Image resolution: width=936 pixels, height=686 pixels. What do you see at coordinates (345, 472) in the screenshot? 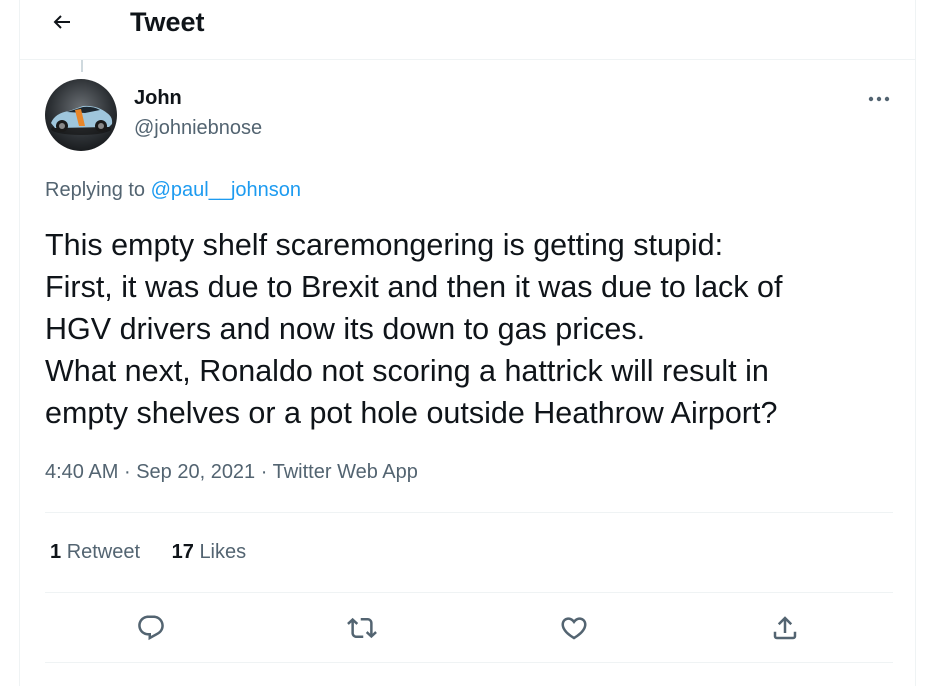
I see `tweet-source: Twitter Web App` at bounding box center [345, 472].